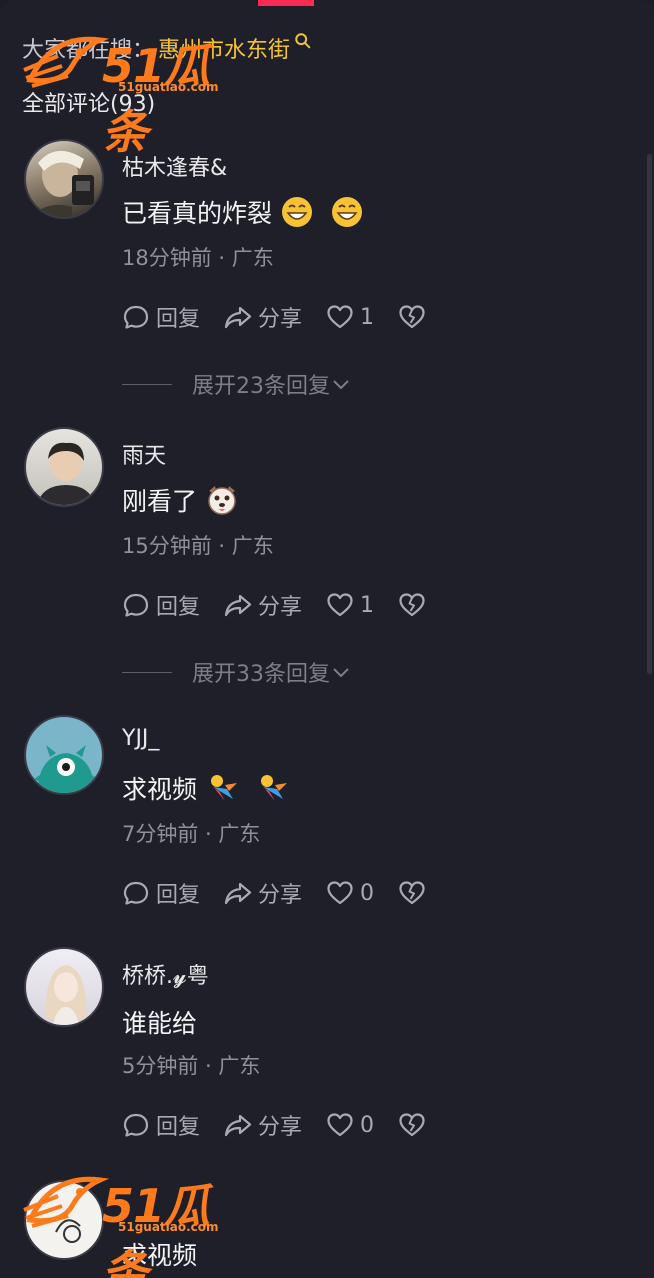 Image resolution: width=654 pixels, height=1278 pixels. What do you see at coordinates (144, 454) in the screenshot?
I see `username: 雨天` at bounding box center [144, 454].